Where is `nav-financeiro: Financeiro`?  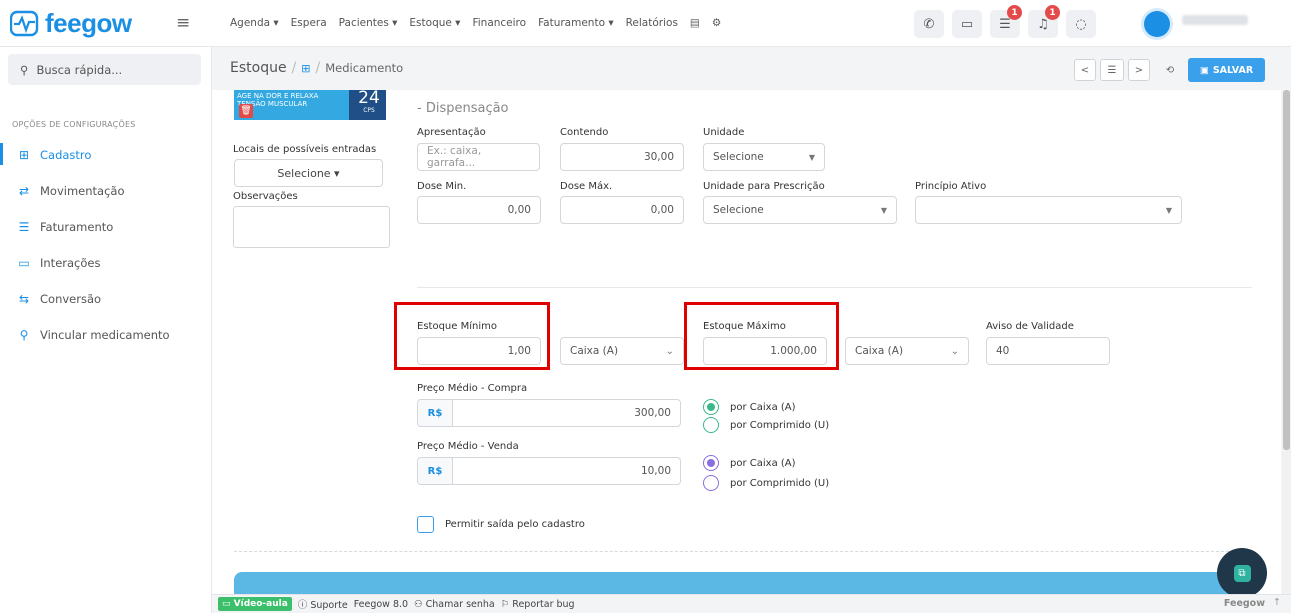 nav-financeiro: Financeiro is located at coordinates (499, 23).